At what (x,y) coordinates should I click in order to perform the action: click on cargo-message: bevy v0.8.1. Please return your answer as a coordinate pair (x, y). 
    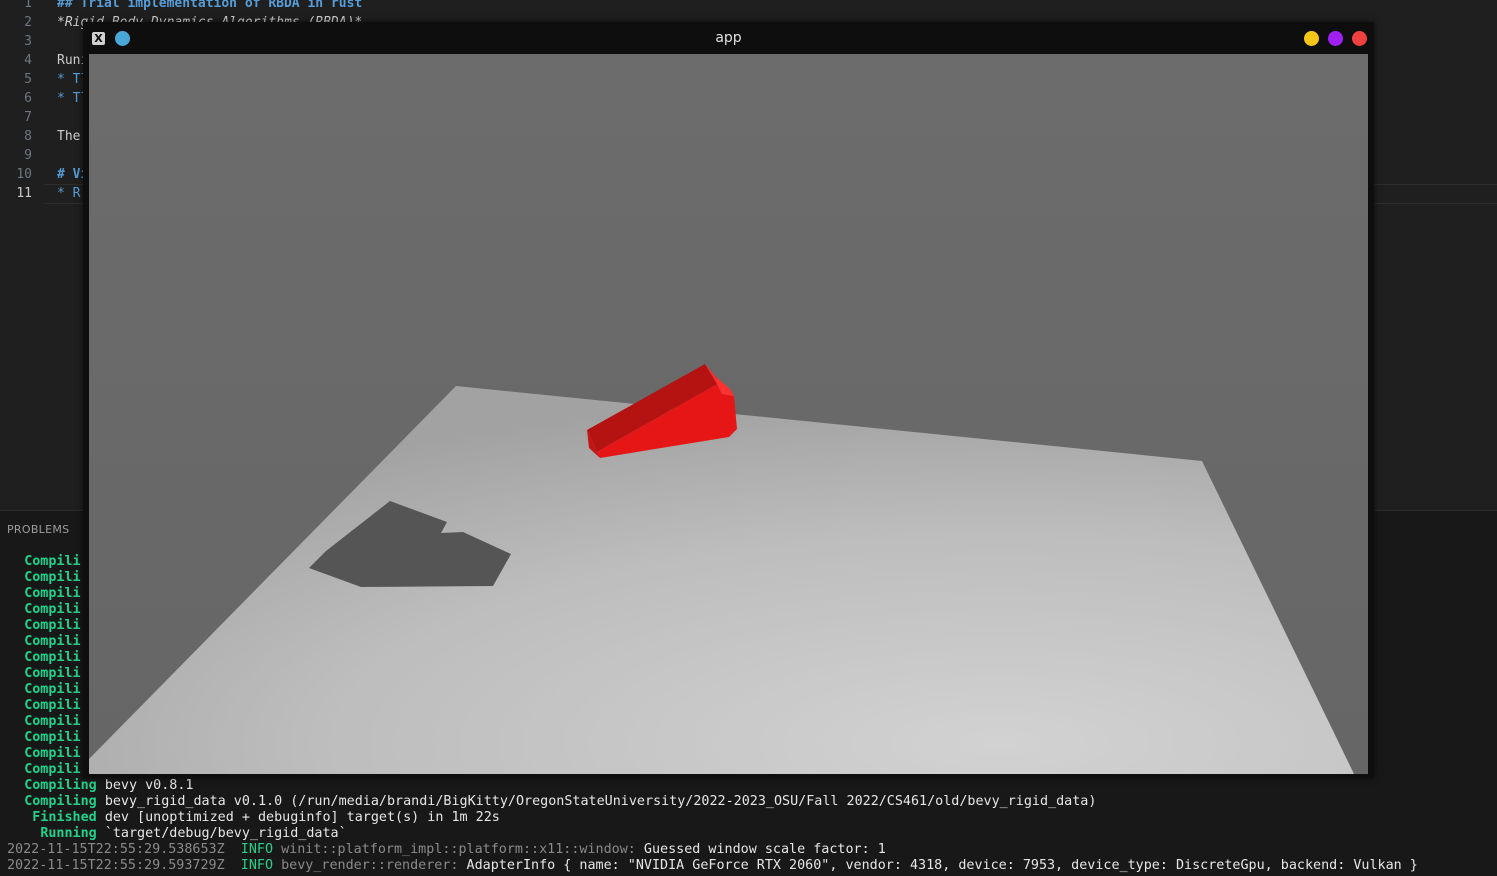
    Looking at the image, I should click on (149, 785).